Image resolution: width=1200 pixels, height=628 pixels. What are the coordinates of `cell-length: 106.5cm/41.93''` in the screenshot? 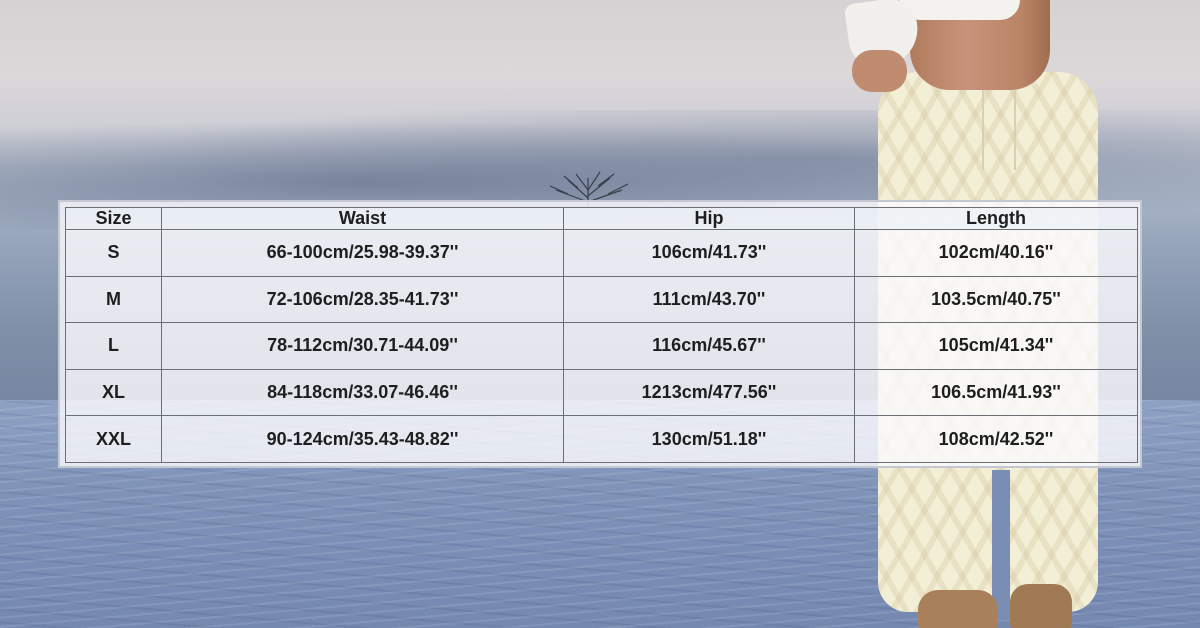 It's located at (996, 392).